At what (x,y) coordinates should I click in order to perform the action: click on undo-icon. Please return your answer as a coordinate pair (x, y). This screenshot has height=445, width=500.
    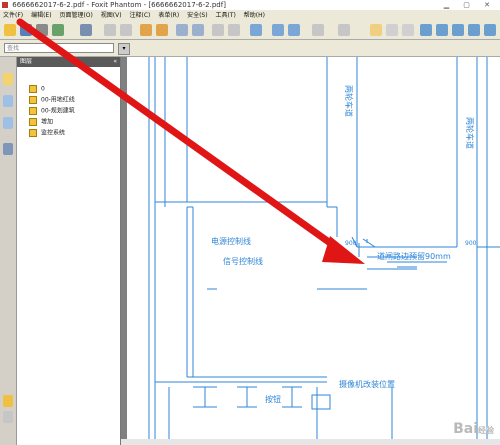
    Looking at the image, I should click on (218, 30).